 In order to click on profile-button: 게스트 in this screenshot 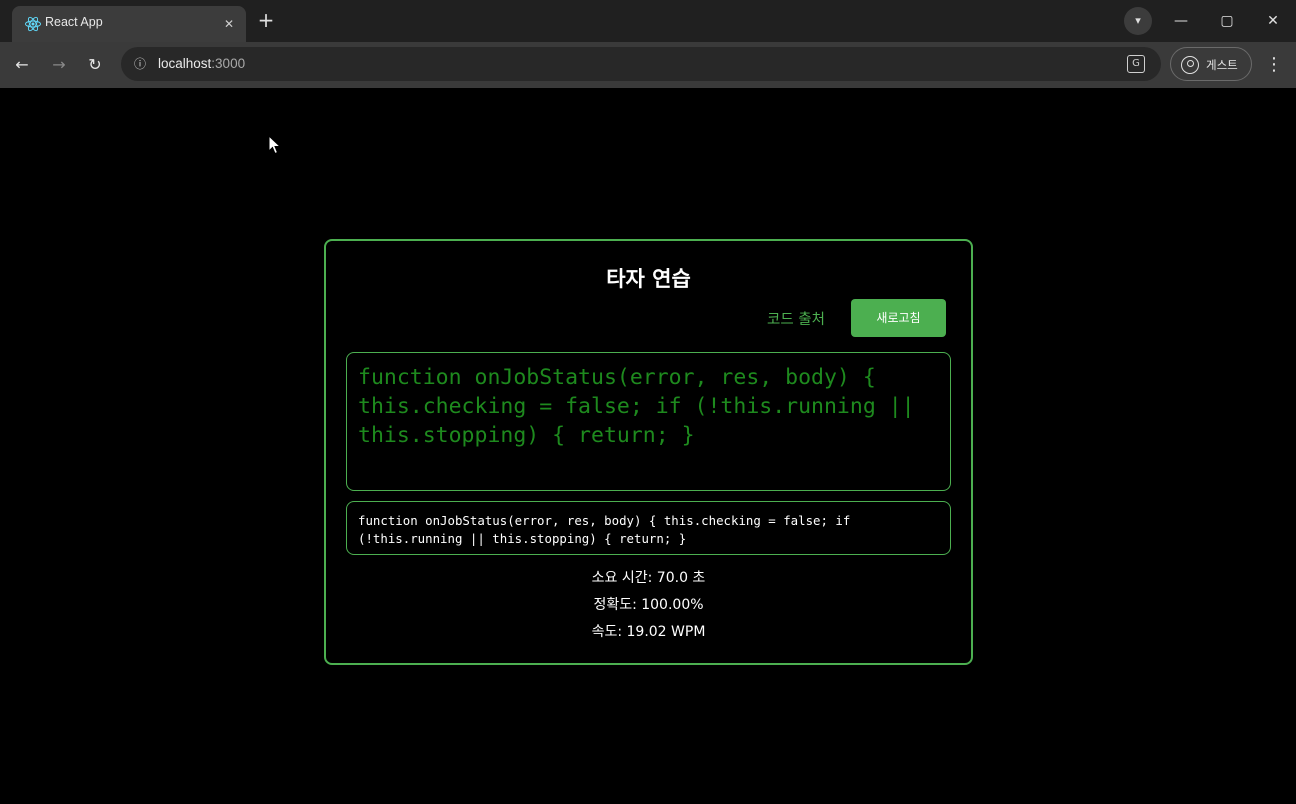, I will do `click(1211, 64)`.